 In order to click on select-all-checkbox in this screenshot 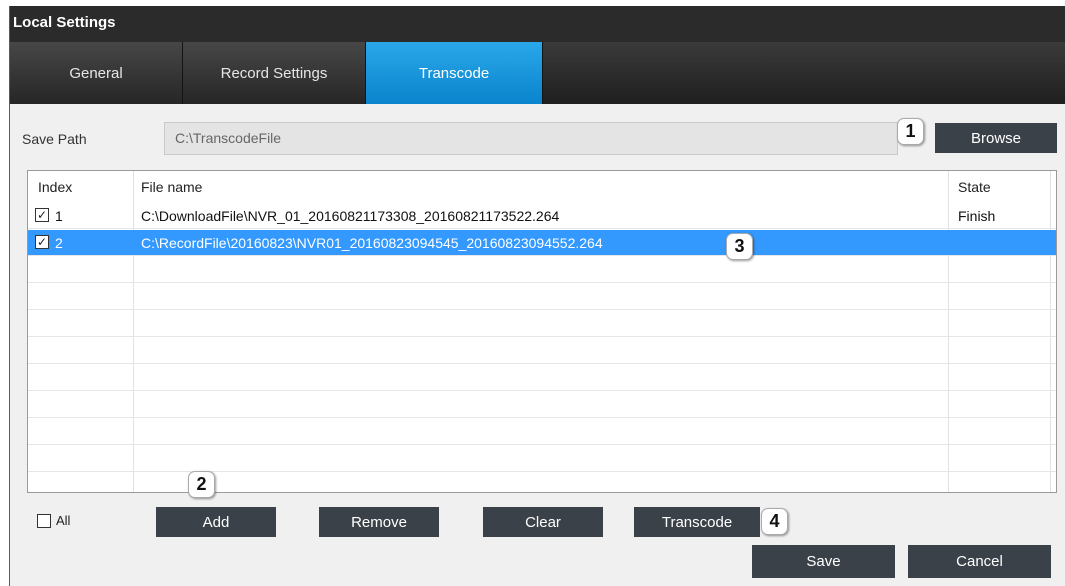, I will do `click(44, 521)`.